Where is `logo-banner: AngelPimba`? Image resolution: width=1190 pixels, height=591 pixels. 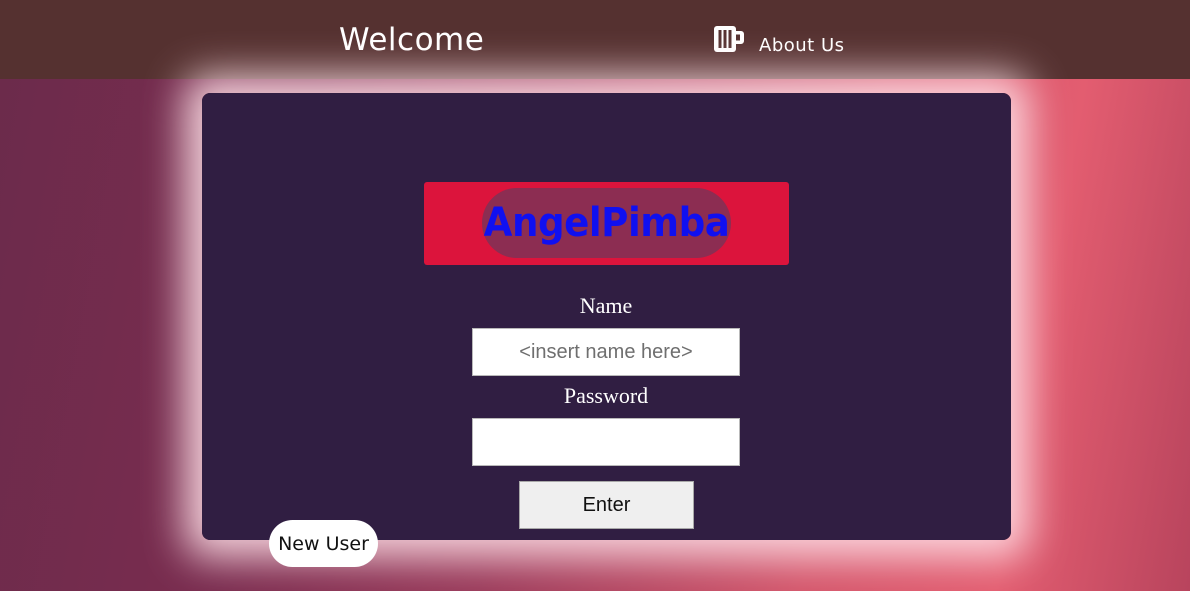 logo-banner: AngelPimba is located at coordinates (606, 223).